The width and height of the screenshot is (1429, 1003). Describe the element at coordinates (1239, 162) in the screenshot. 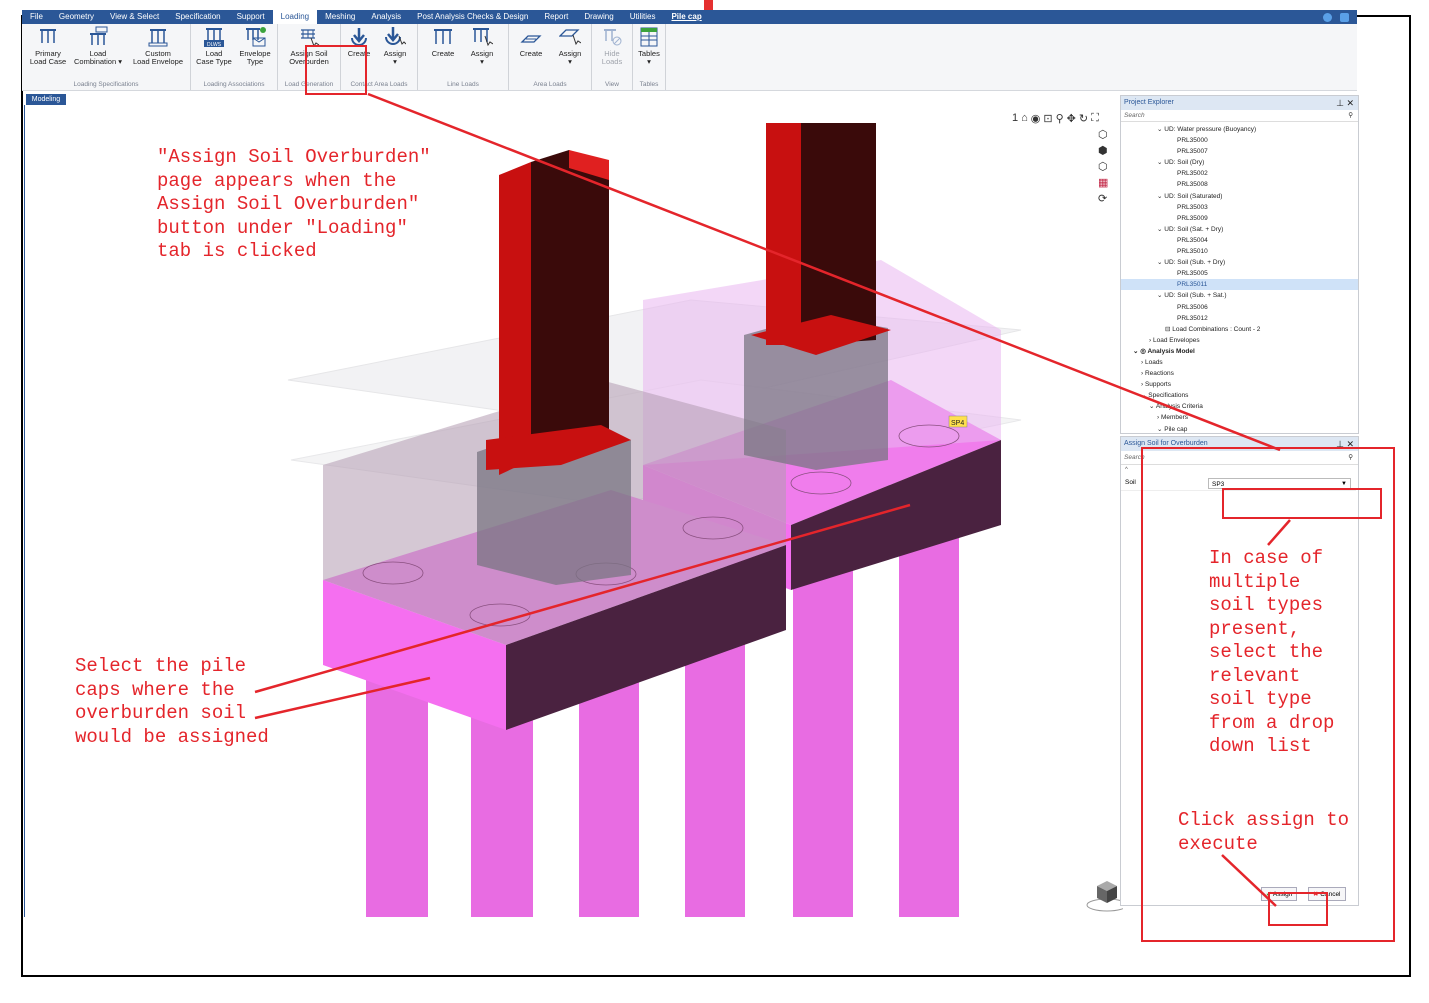

I see `tree-node: ⌄ UD: Soil (Dry)` at that location.